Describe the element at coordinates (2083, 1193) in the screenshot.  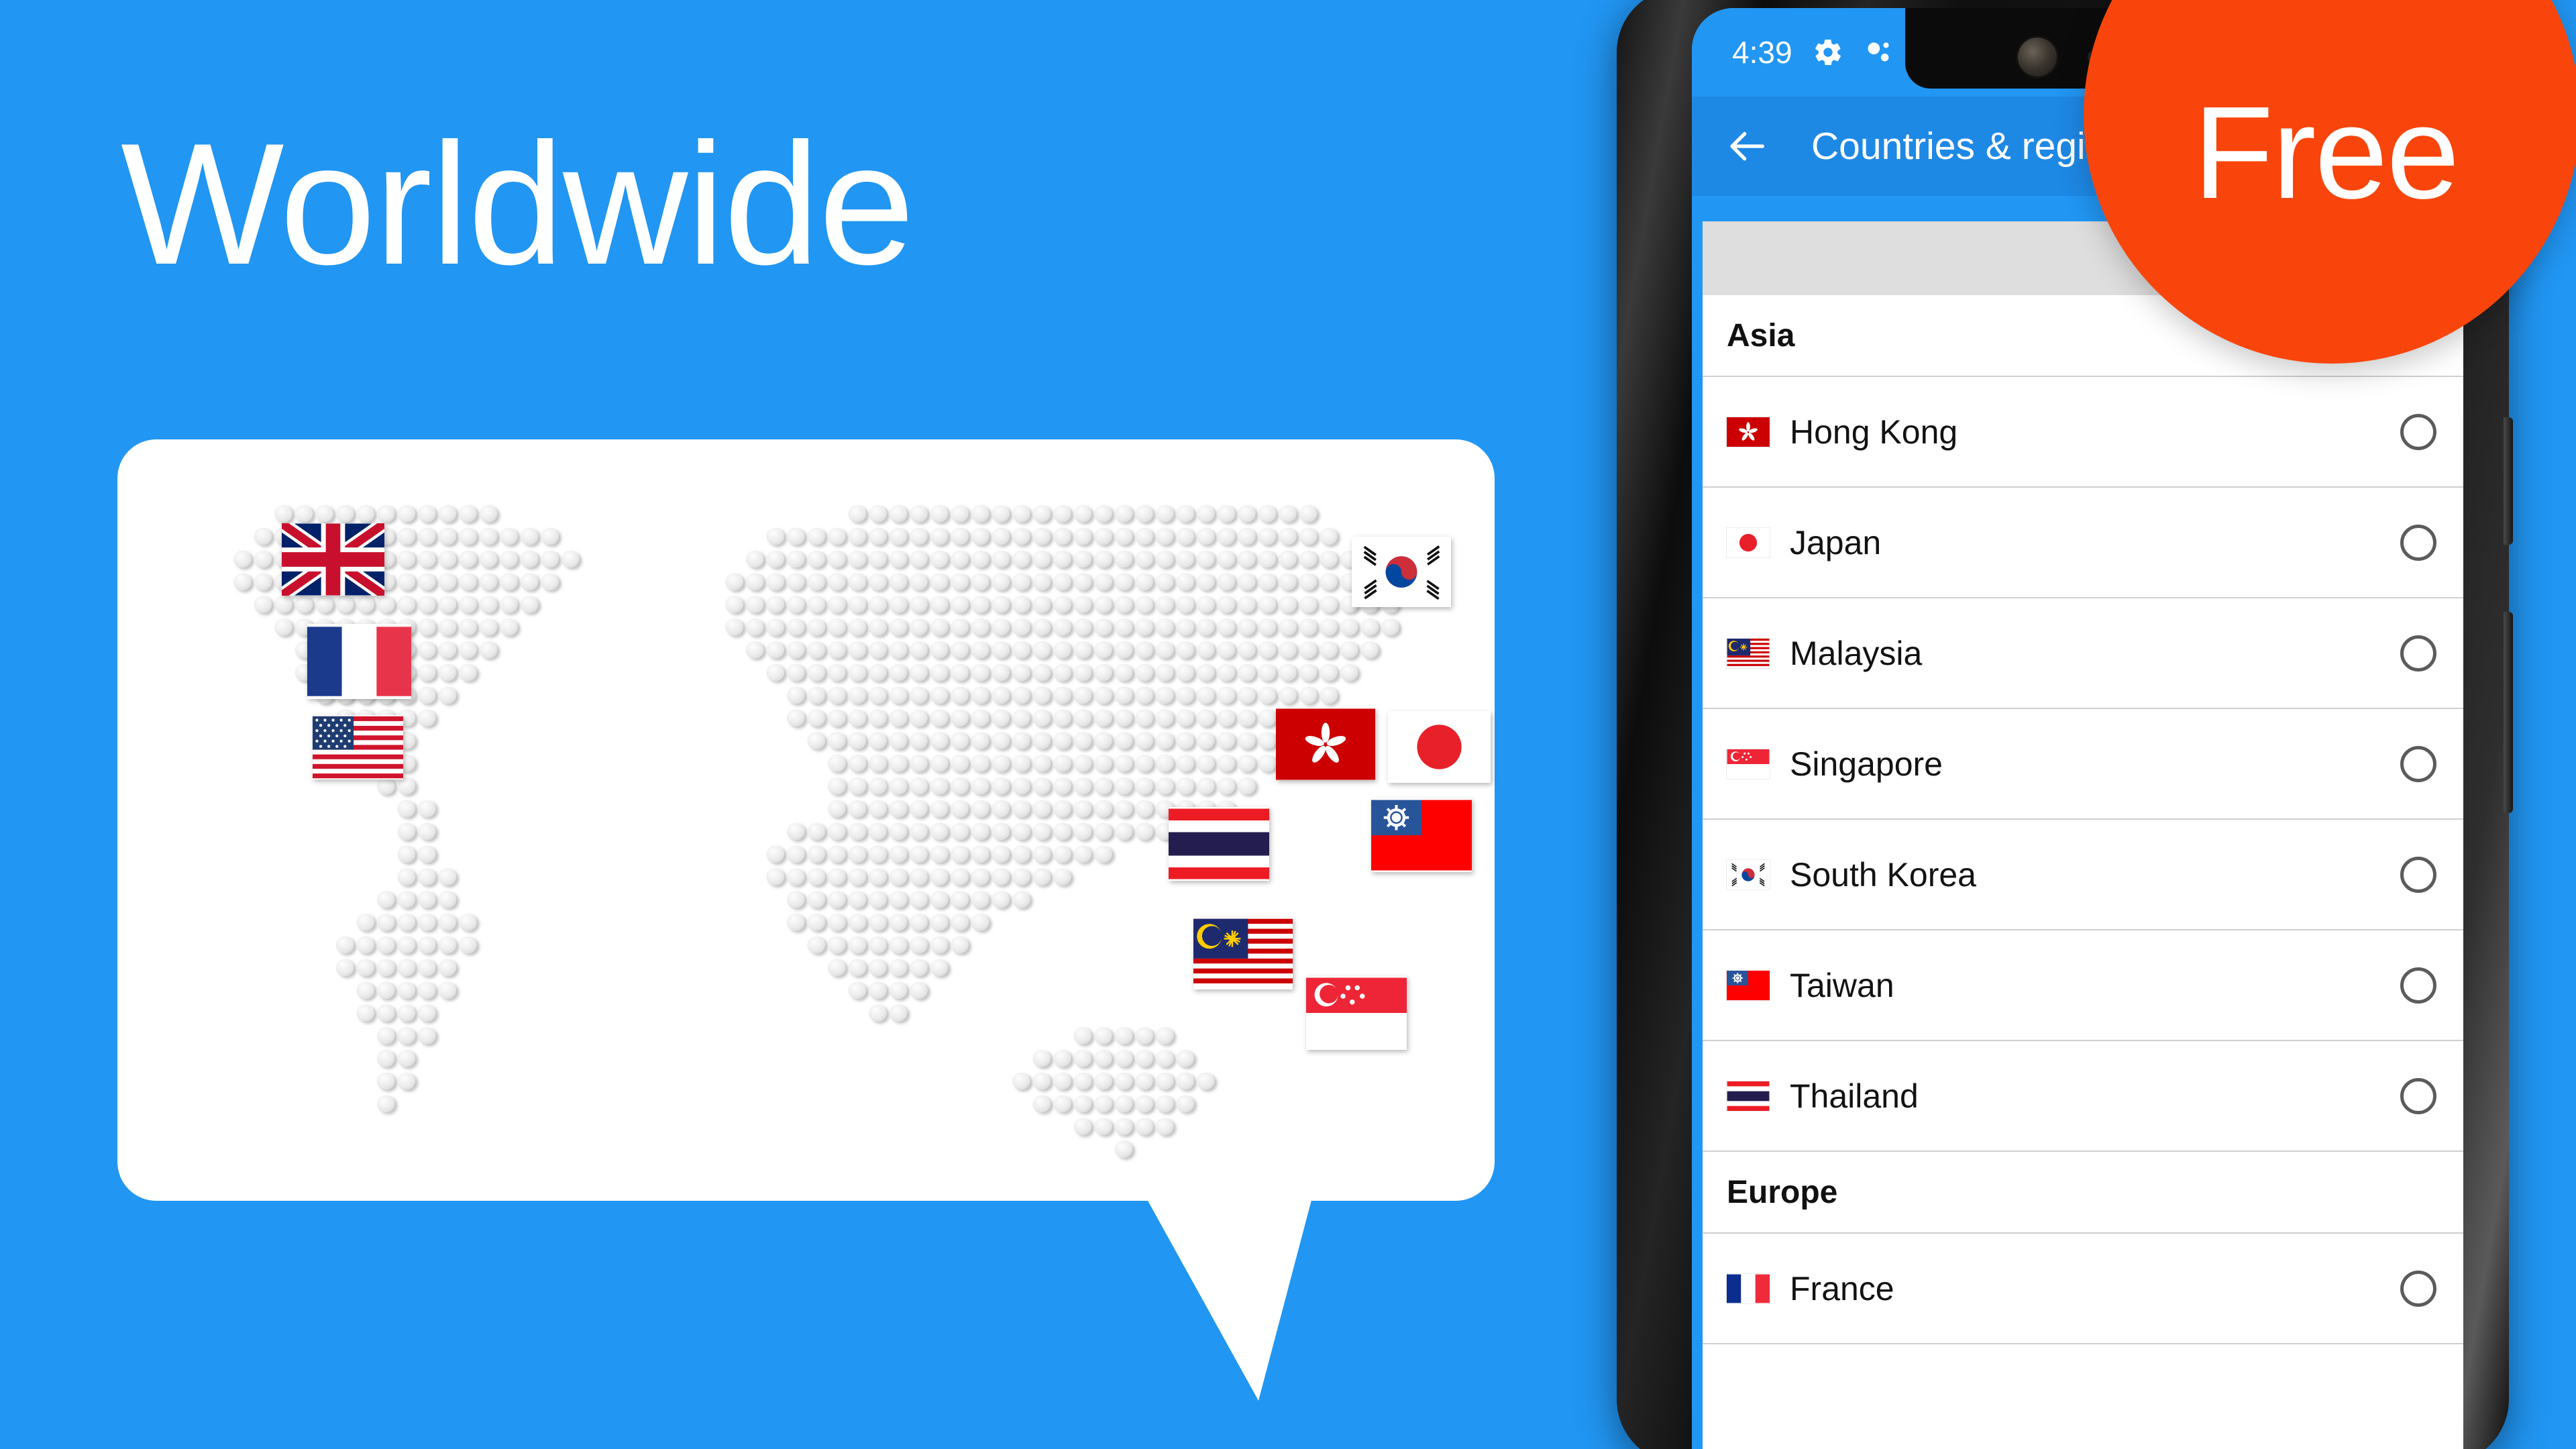
I see `list-section-header: Europe` at that location.